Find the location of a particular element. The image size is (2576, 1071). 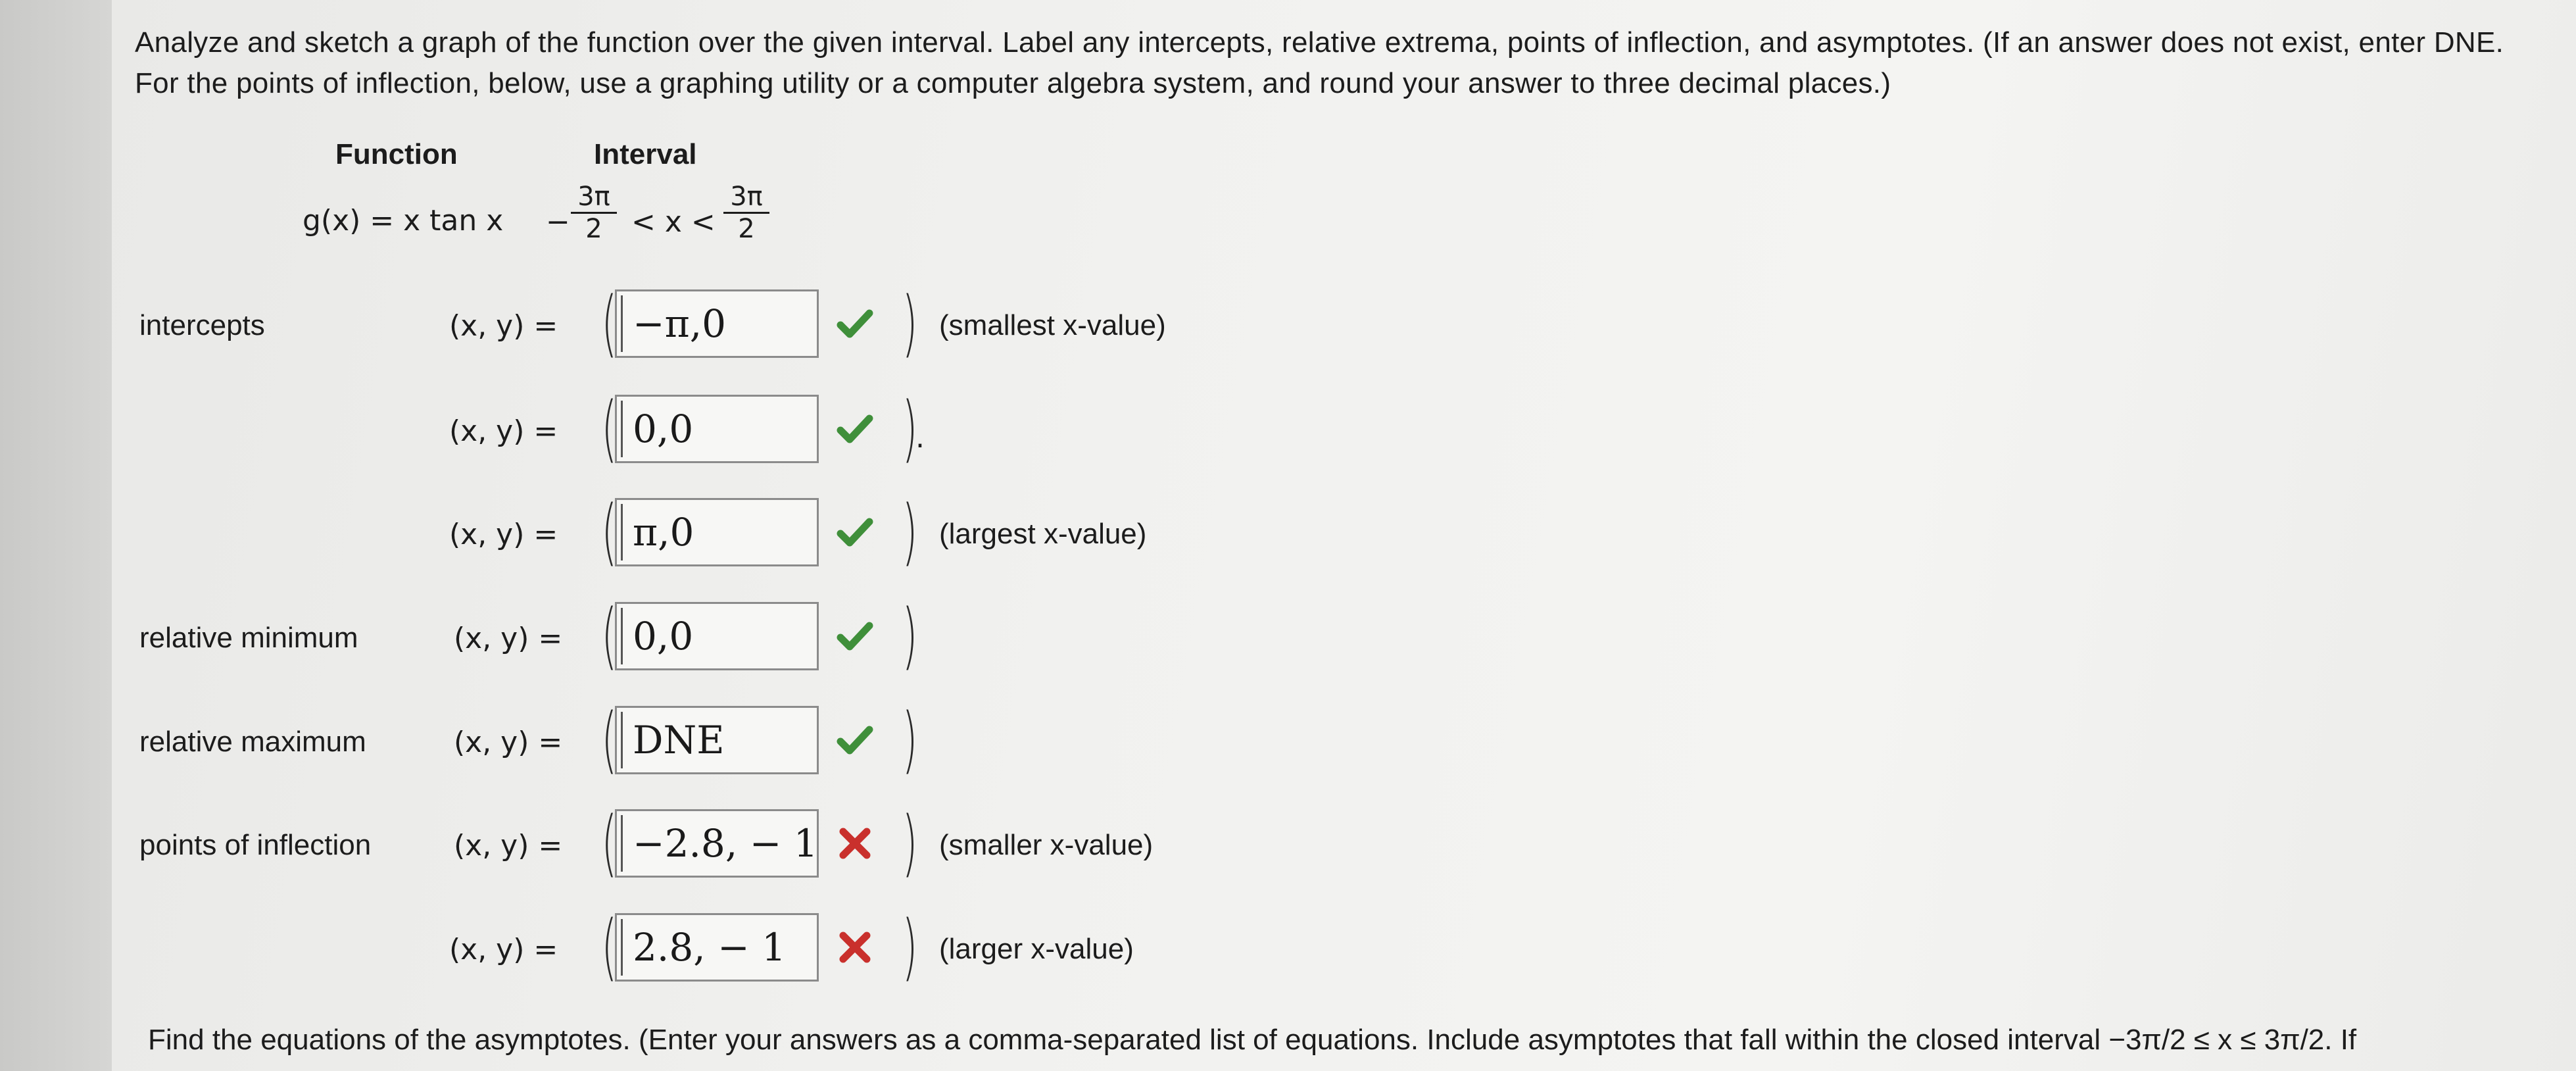

row-label: points of inflection is located at coordinates (256, 845).